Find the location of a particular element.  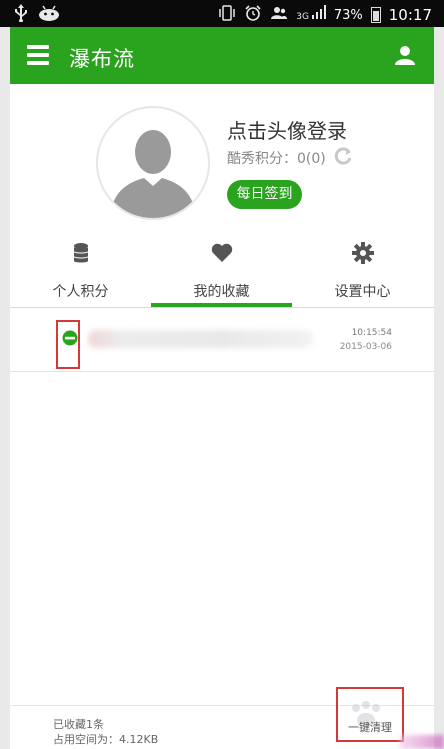

tab-settings: 设置中心 is located at coordinates (362, 272).